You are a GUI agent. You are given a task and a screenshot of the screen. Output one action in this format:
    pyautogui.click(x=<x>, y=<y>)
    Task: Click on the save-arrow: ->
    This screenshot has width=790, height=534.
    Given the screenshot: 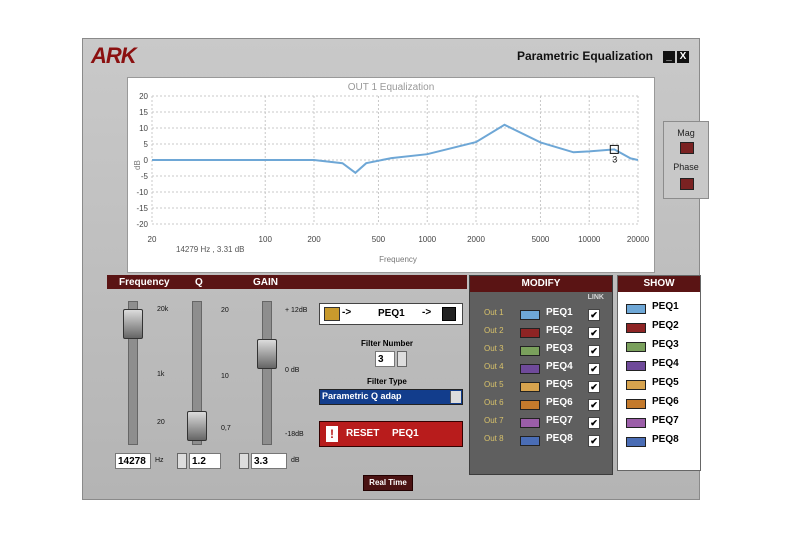 What is the action you would take?
    pyautogui.click(x=427, y=312)
    